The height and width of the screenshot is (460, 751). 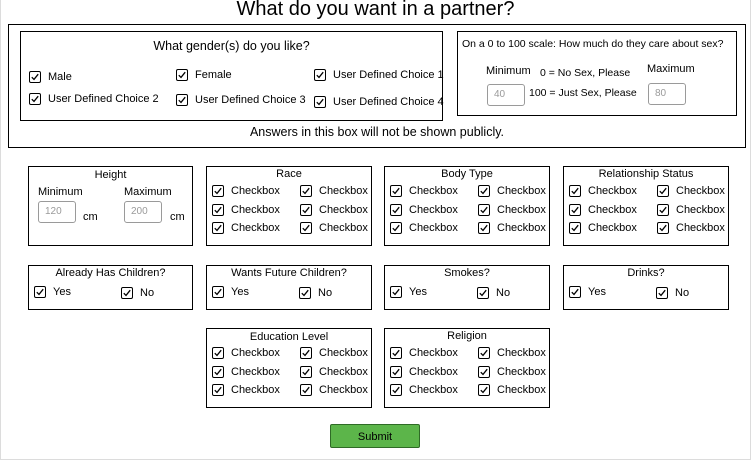 What do you see at coordinates (52, 292) in the screenshot?
I see `children-yes-checkbox: Yes` at bounding box center [52, 292].